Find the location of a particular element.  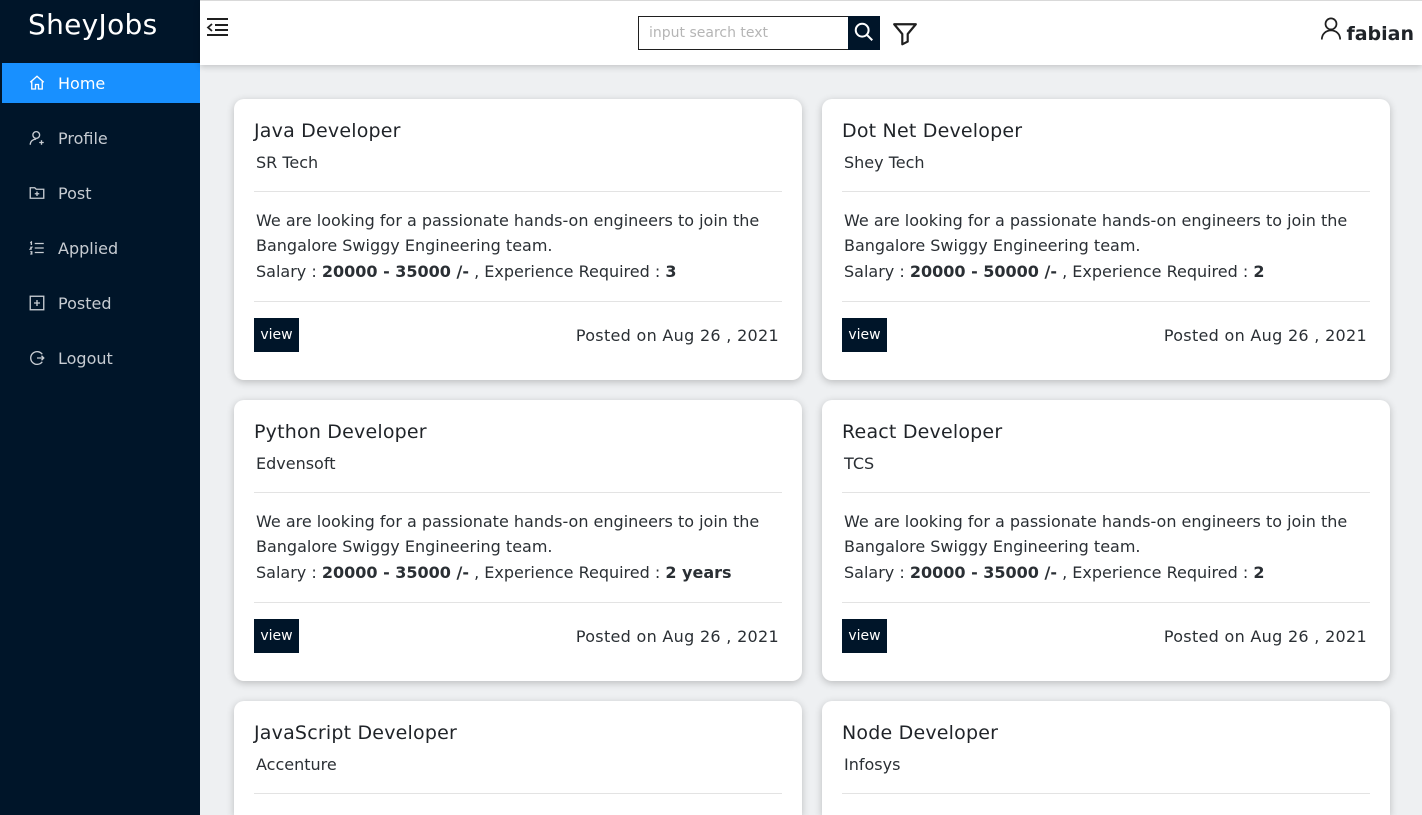

sidebar-item-label: Applied is located at coordinates (88, 248).